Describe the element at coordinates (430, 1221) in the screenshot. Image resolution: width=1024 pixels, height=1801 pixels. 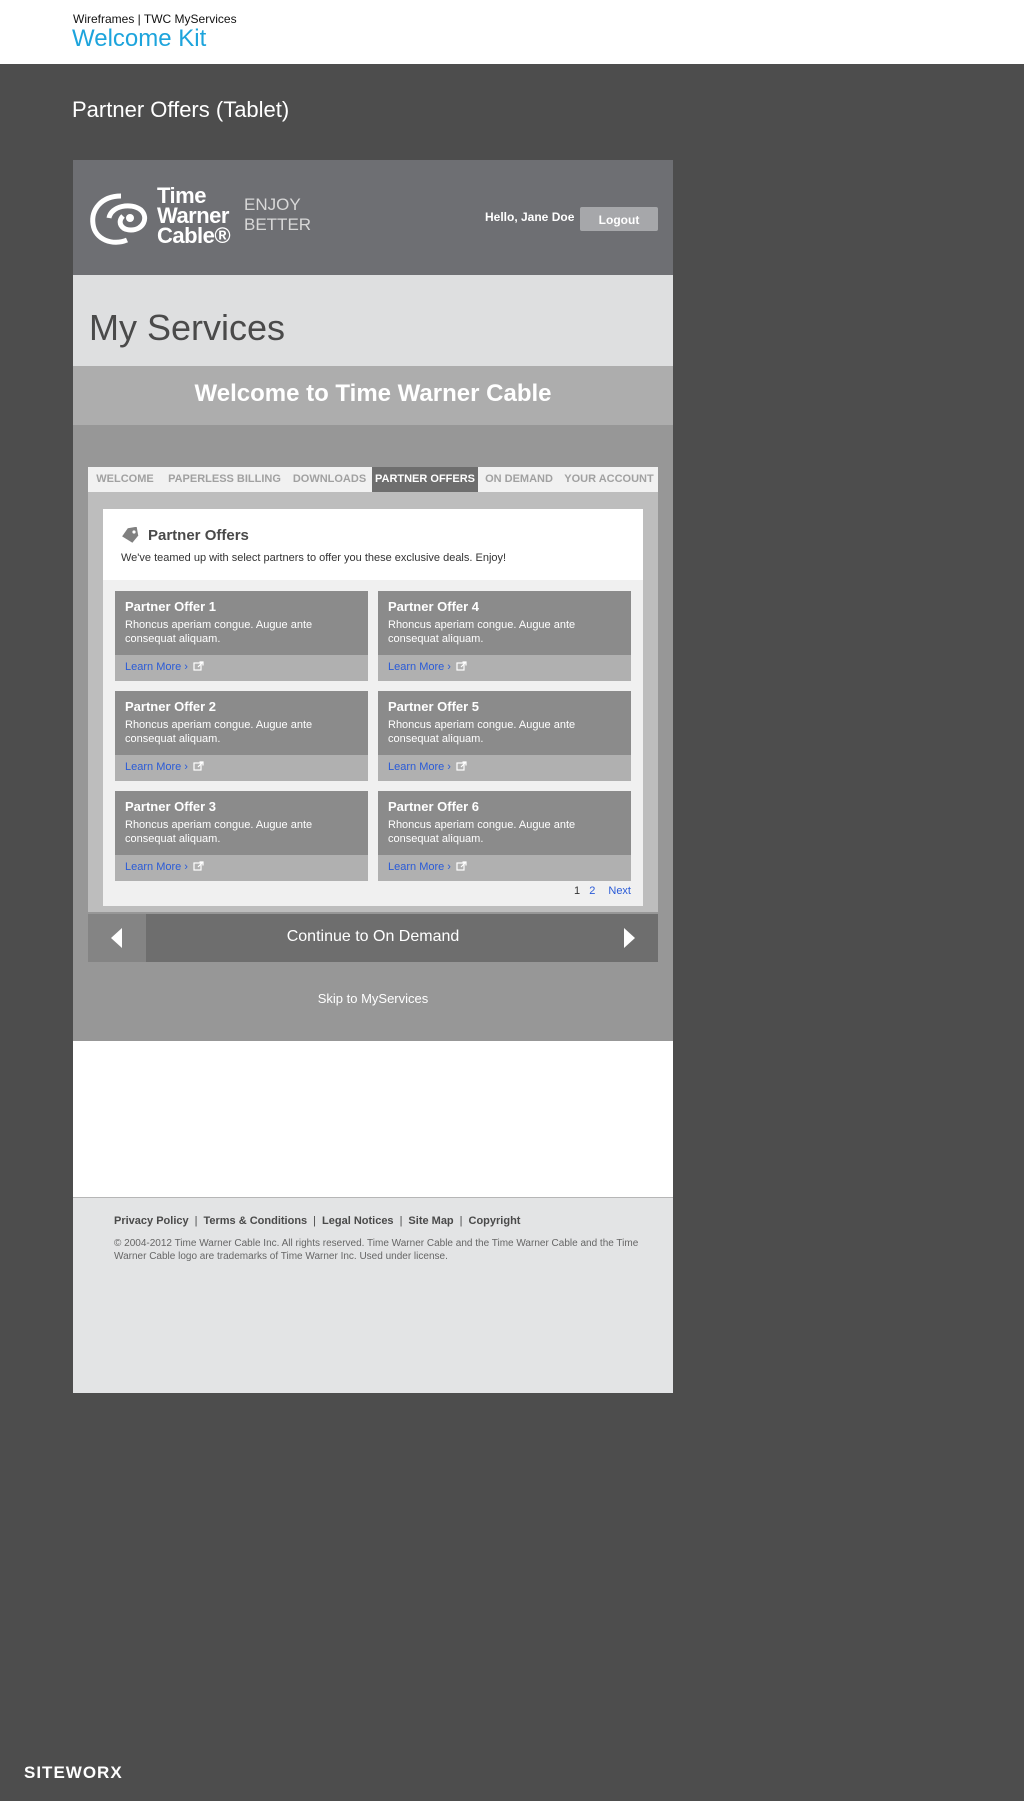
I see `site-map-link: Site Map` at that location.